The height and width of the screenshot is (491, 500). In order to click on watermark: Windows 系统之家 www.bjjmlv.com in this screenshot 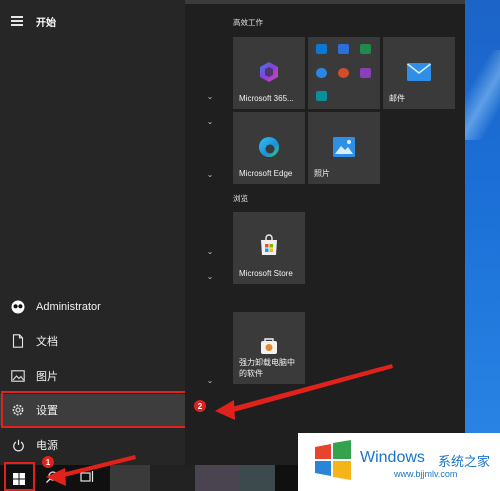, I will do `click(399, 462)`.